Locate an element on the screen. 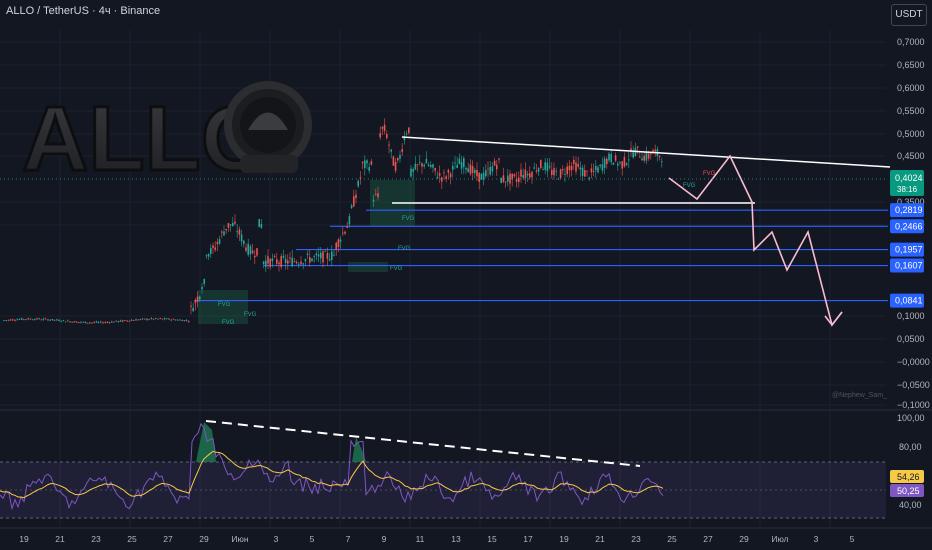 The image size is (932, 550). level-tag-label: 0,0841 is located at coordinates (909, 301).